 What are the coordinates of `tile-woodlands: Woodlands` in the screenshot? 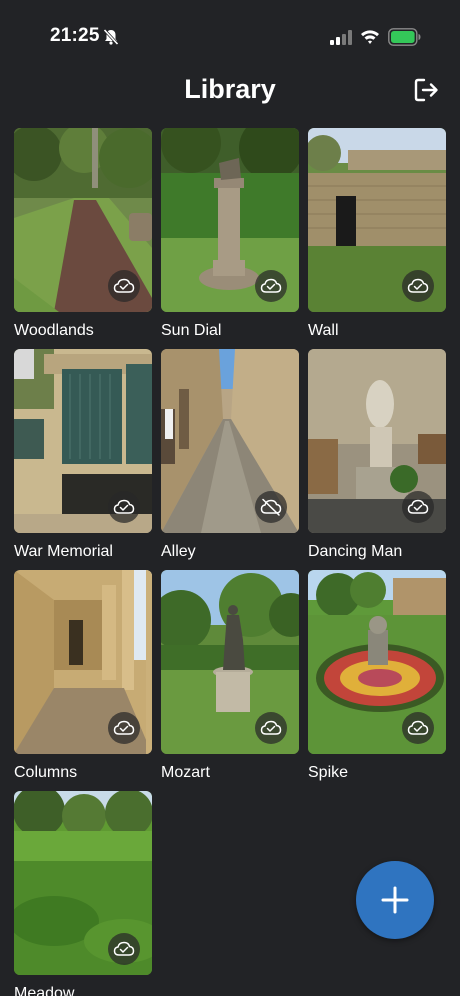 It's located at (83, 233).